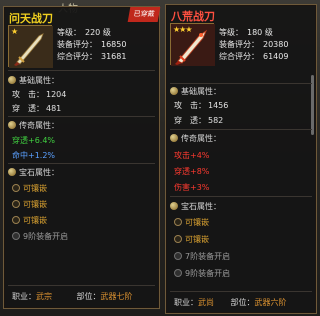 This screenshot has width=320, height=316. I want to click on weapon-icon: ★★★, so click(192, 44).